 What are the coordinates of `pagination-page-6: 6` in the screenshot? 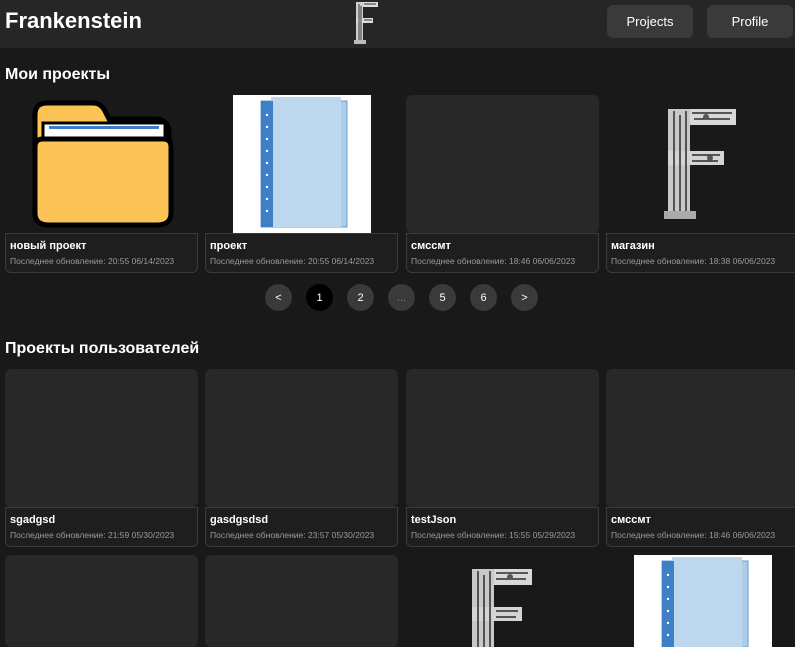 It's located at (483, 297).